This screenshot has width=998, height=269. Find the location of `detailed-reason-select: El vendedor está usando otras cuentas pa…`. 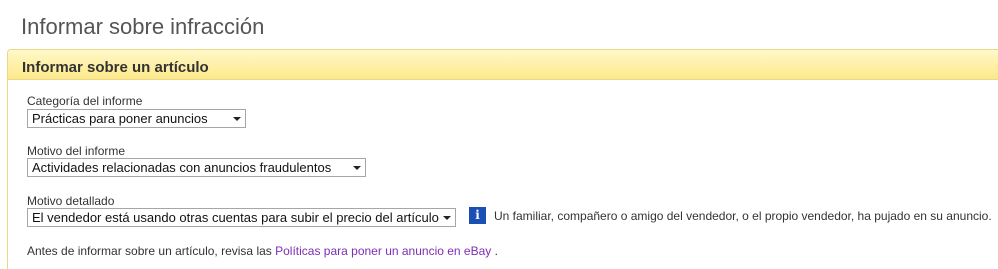

detailed-reason-select: El vendedor está usando otras cuentas pa… is located at coordinates (241, 217).